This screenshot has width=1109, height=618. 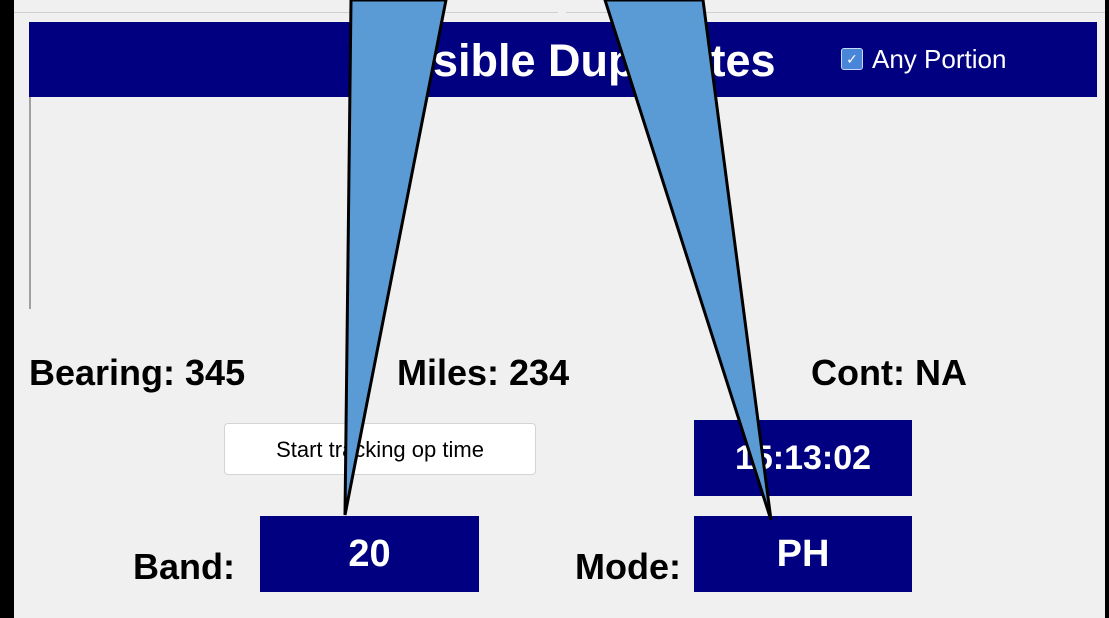 I want to click on band-callout-arrow, so click(x=395, y=258).